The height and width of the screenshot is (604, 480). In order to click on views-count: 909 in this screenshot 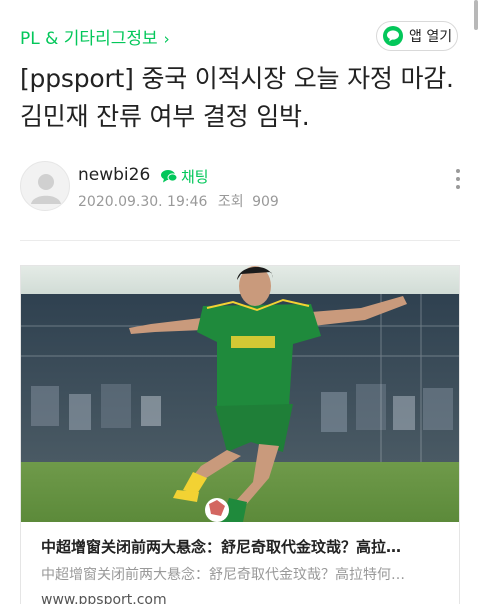, I will do `click(265, 202)`.